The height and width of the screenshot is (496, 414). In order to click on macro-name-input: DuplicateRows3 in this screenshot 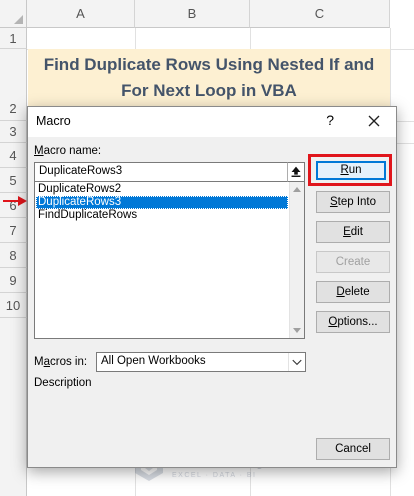, I will do `click(161, 172)`.